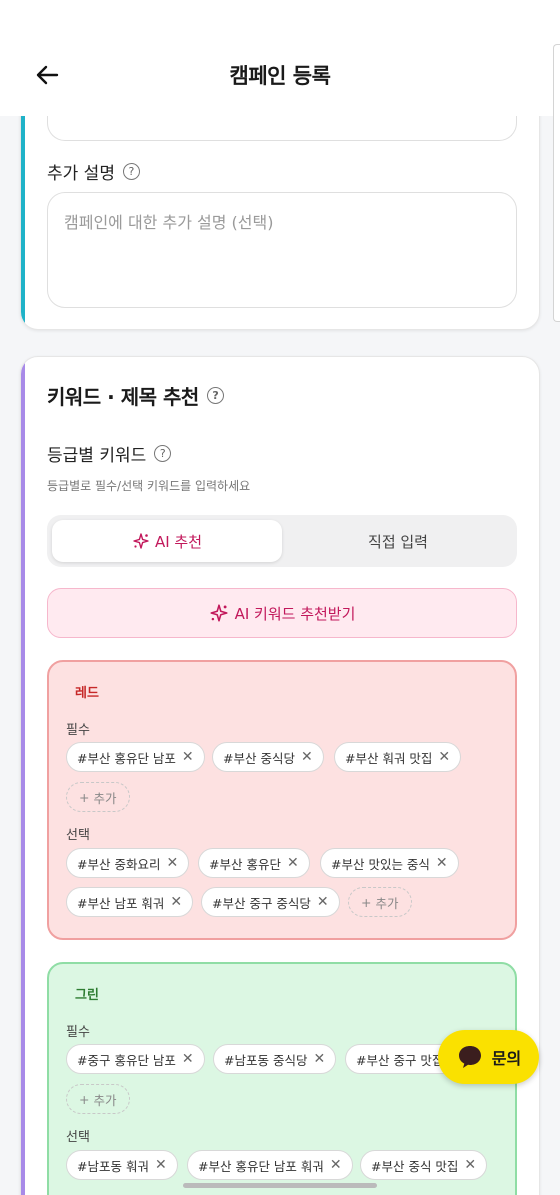 The width and height of the screenshot is (560, 1195). What do you see at coordinates (121, 903) in the screenshot?
I see `keyword-chip-text: #부산 남포 훠궈` at bounding box center [121, 903].